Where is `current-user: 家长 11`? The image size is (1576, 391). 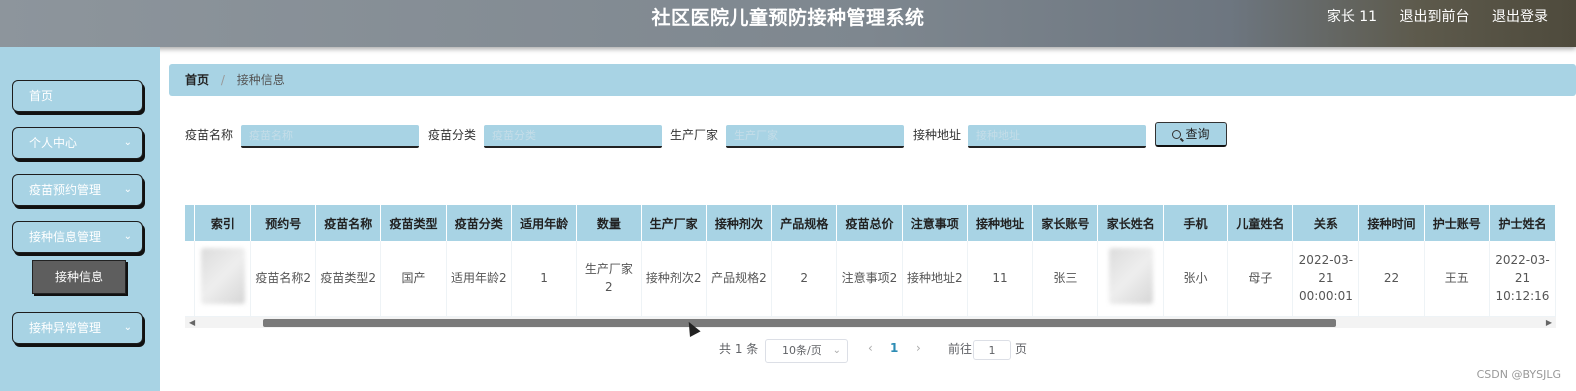 current-user: 家长 11 is located at coordinates (1352, 17).